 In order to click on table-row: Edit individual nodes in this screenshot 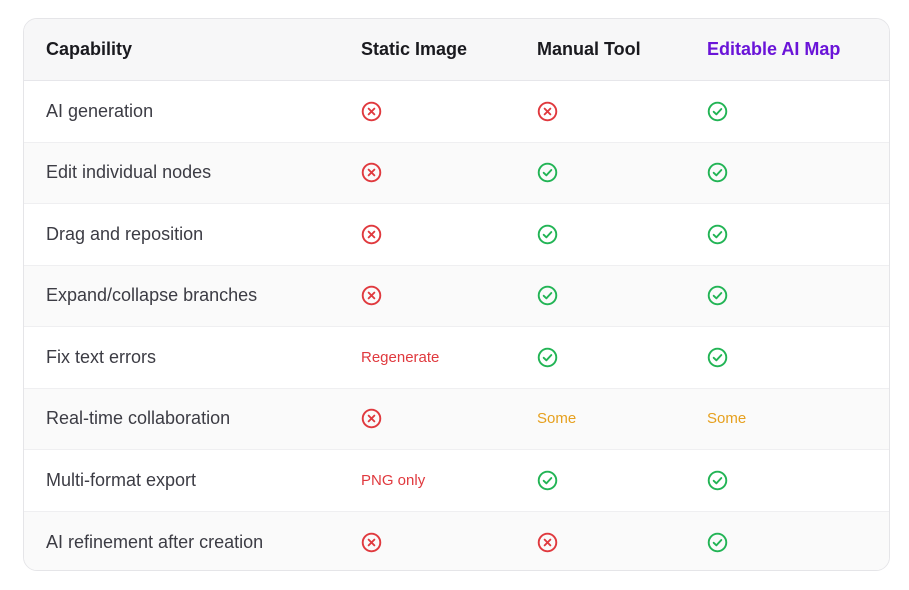, I will do `click(456, 173)`.